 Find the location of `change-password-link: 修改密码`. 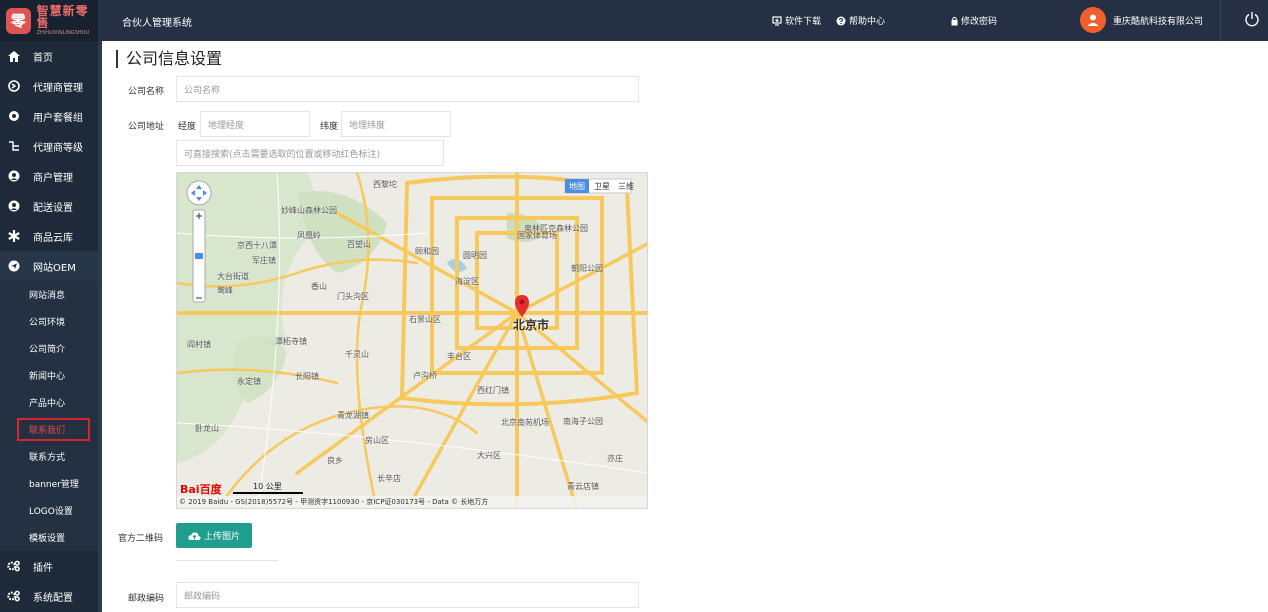

change-password-link: 修改密码 is located at coordinates (974, 20).